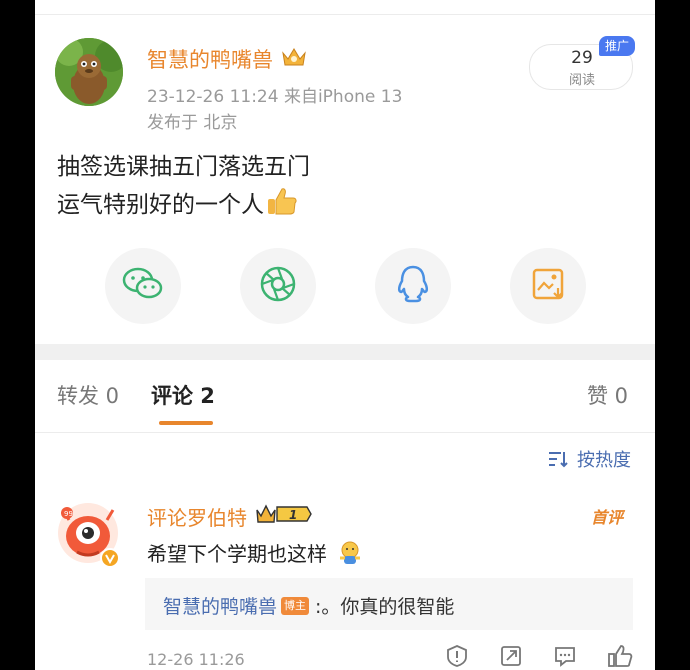 The image size is (690, 670). I want to click on share-wechat-button, so click(143, 286).